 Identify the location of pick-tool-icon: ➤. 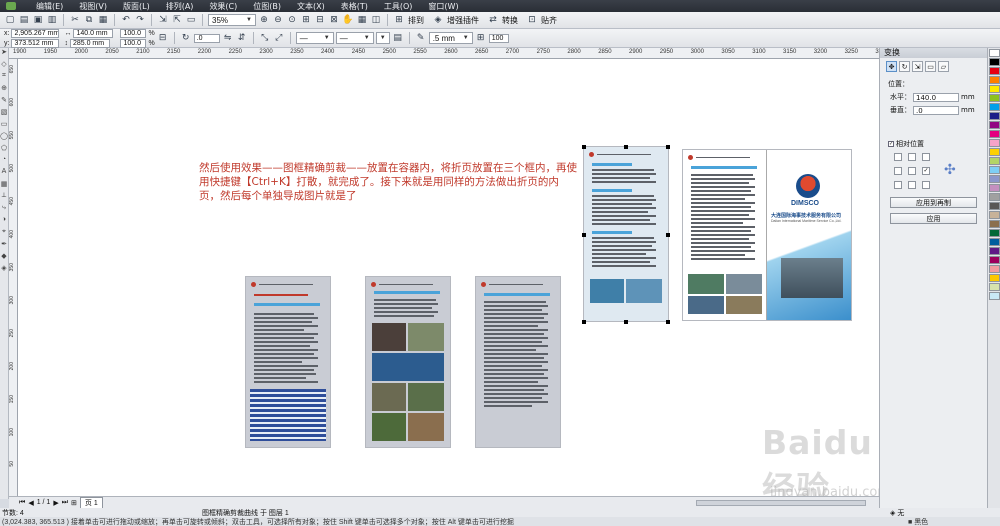
(4, 54).